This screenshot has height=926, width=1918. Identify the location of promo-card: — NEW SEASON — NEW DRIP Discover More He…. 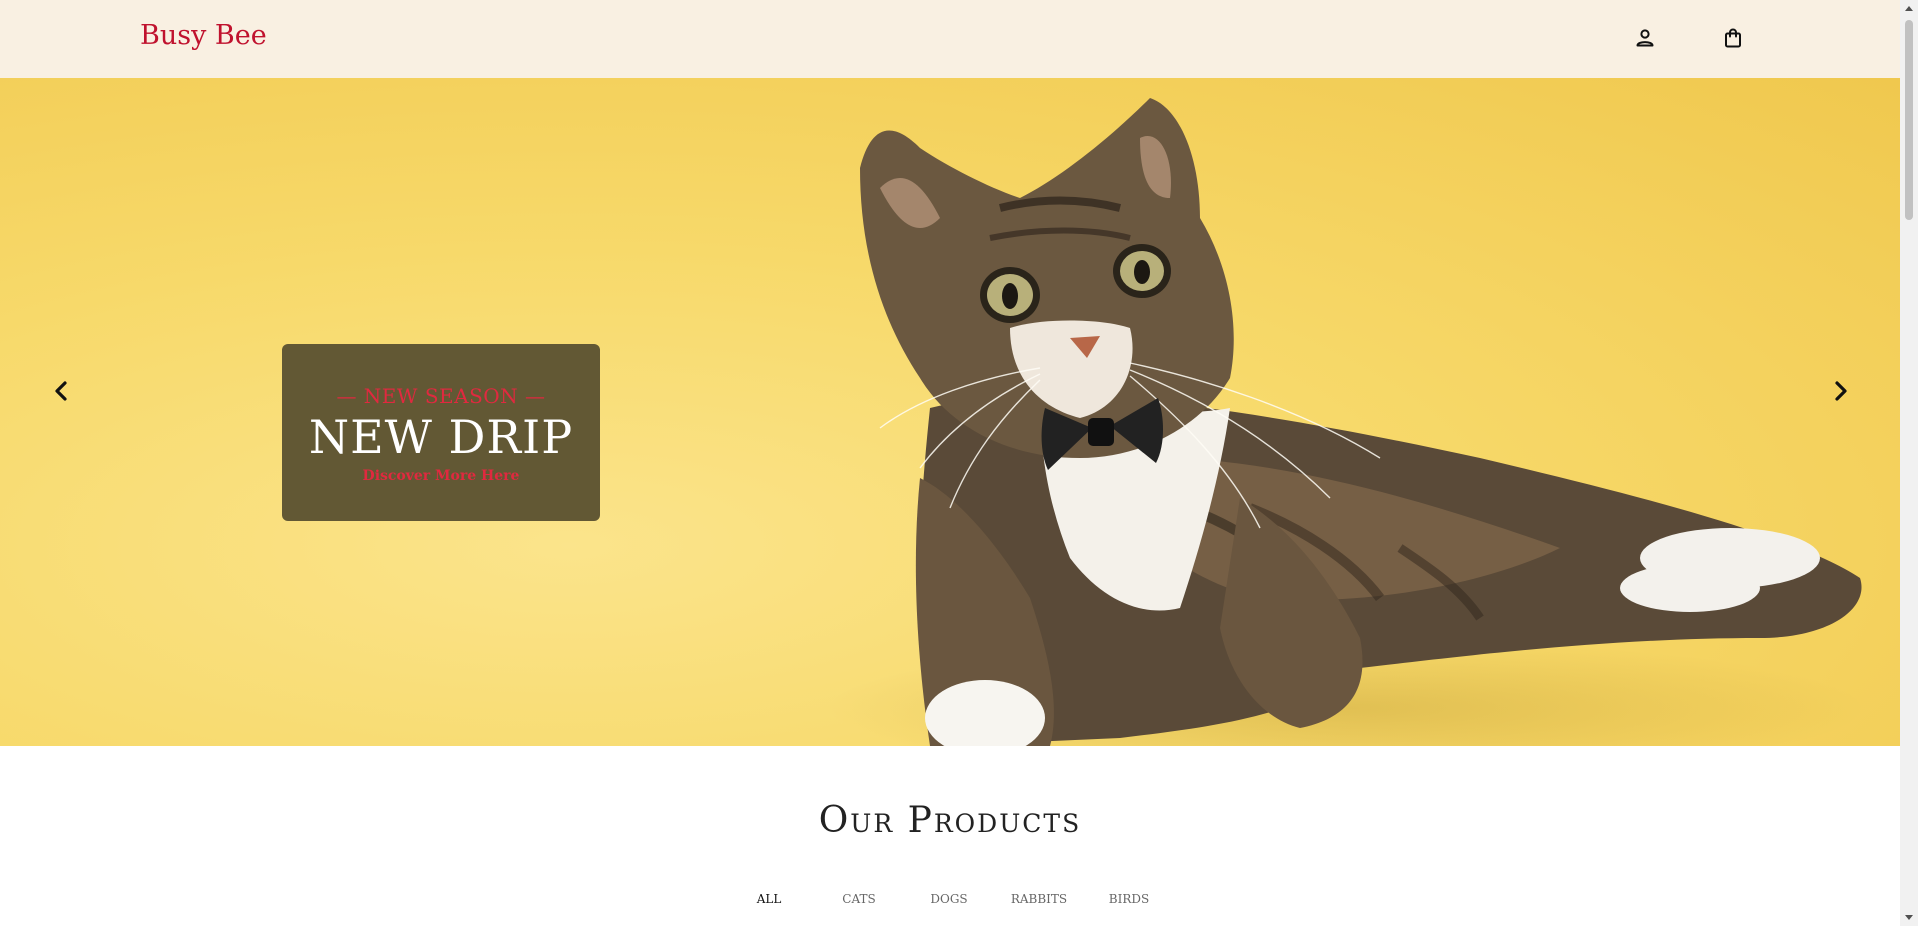
(441, 432).